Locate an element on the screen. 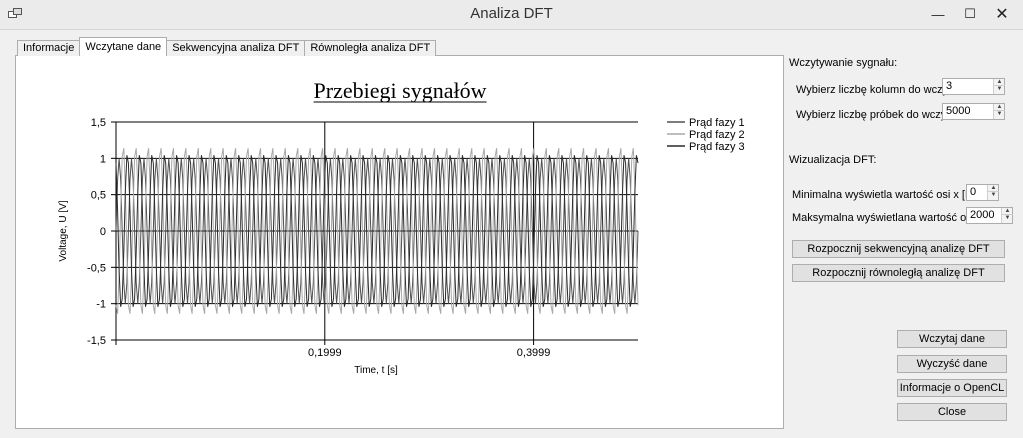 Image resolution: width=1023 pixels, height=438 pixels. y-tick-label: -1,5 is located at coordinates (96, 341).